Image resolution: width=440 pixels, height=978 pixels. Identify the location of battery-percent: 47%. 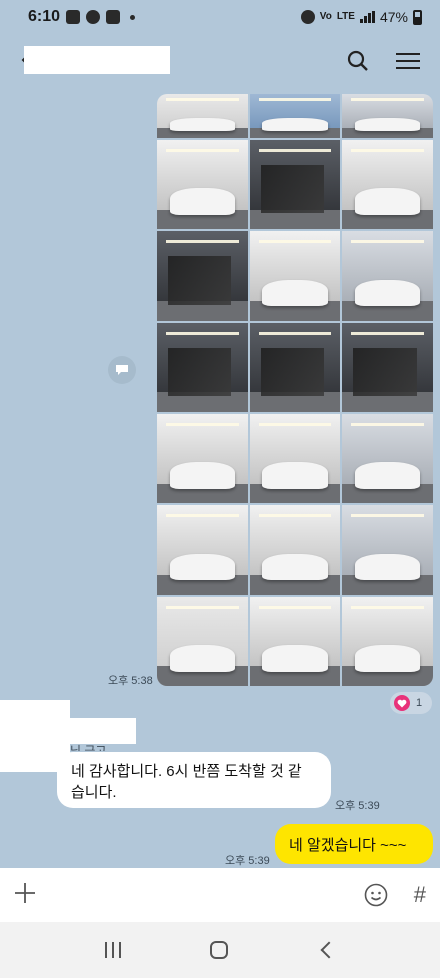
(393, 17).